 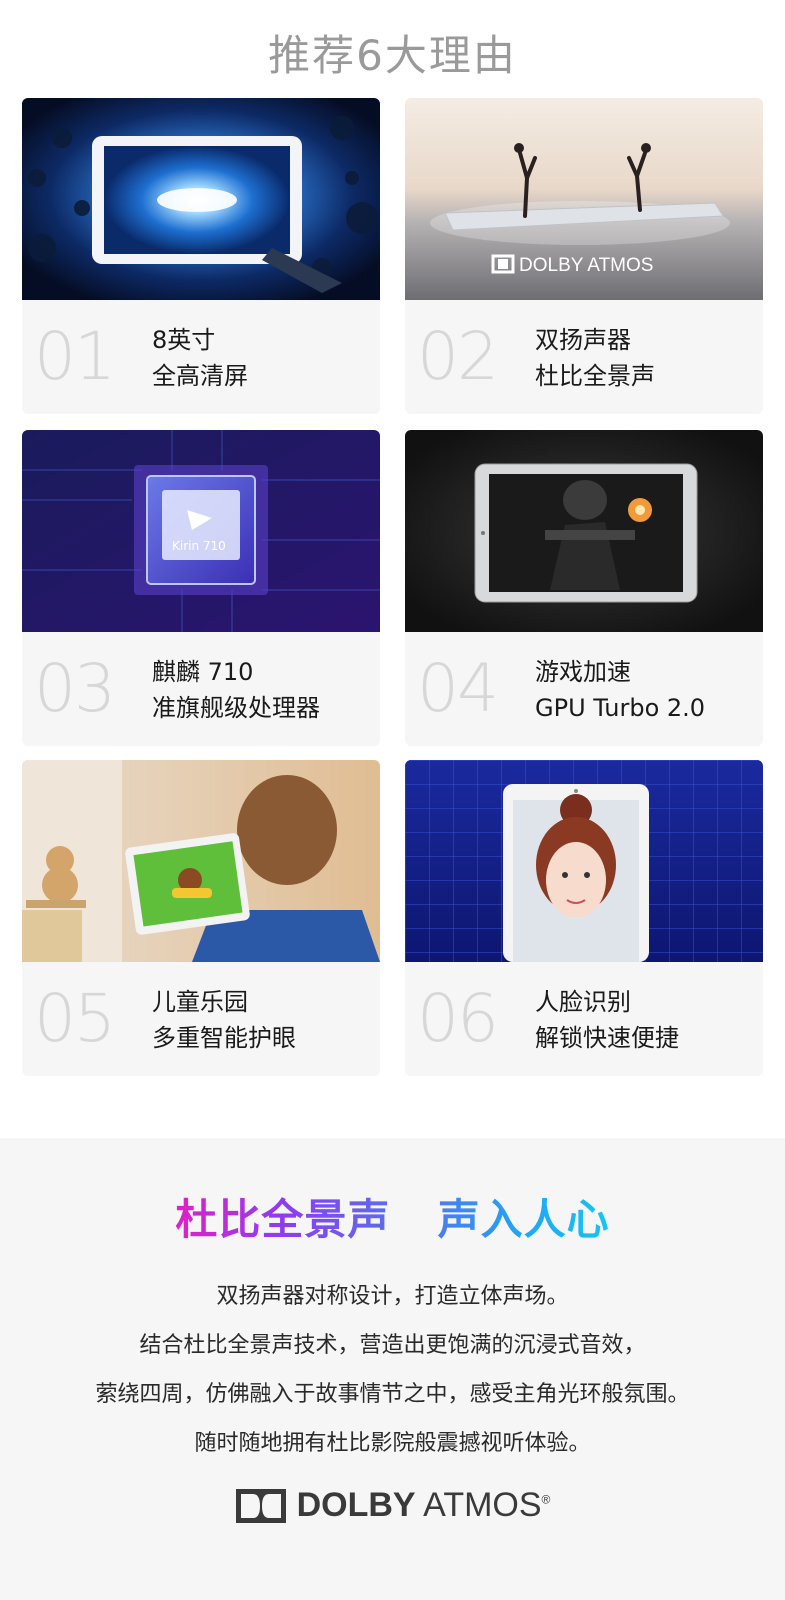 I want to click on feature-card-03: Kirin 710 03 麒麟 710 准旗舰级处理器, so click(x=201, y=588).